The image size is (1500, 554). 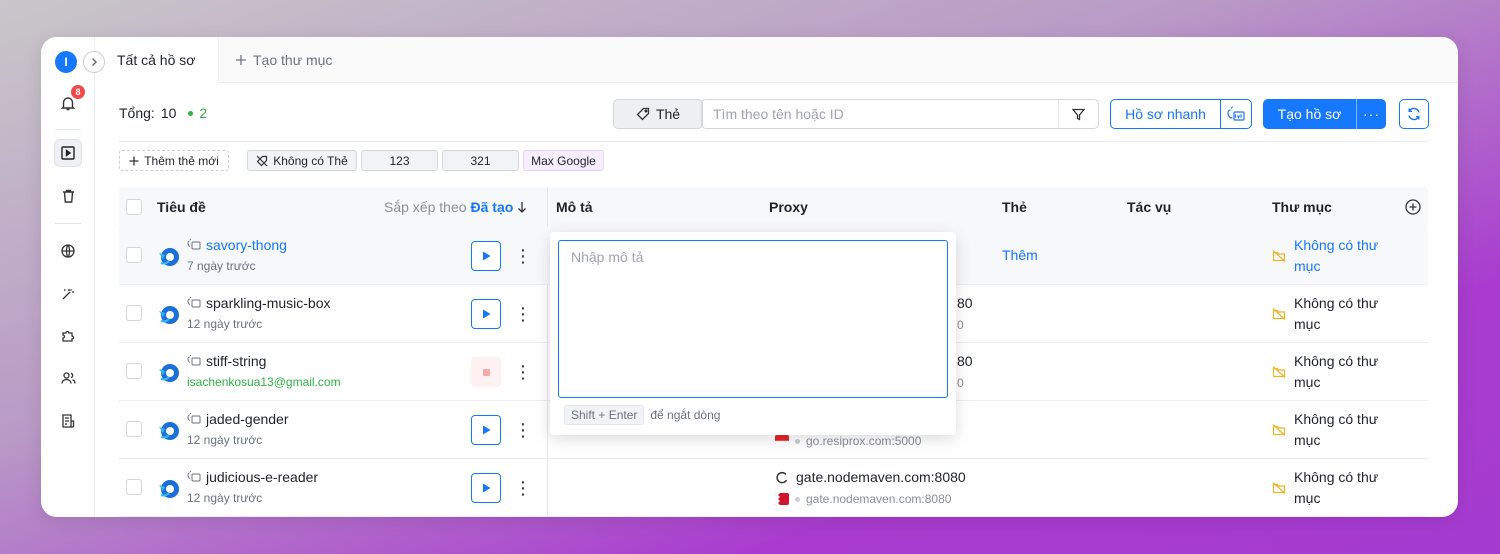 I want to click on total-value: 10, so click(x=168, y=113).